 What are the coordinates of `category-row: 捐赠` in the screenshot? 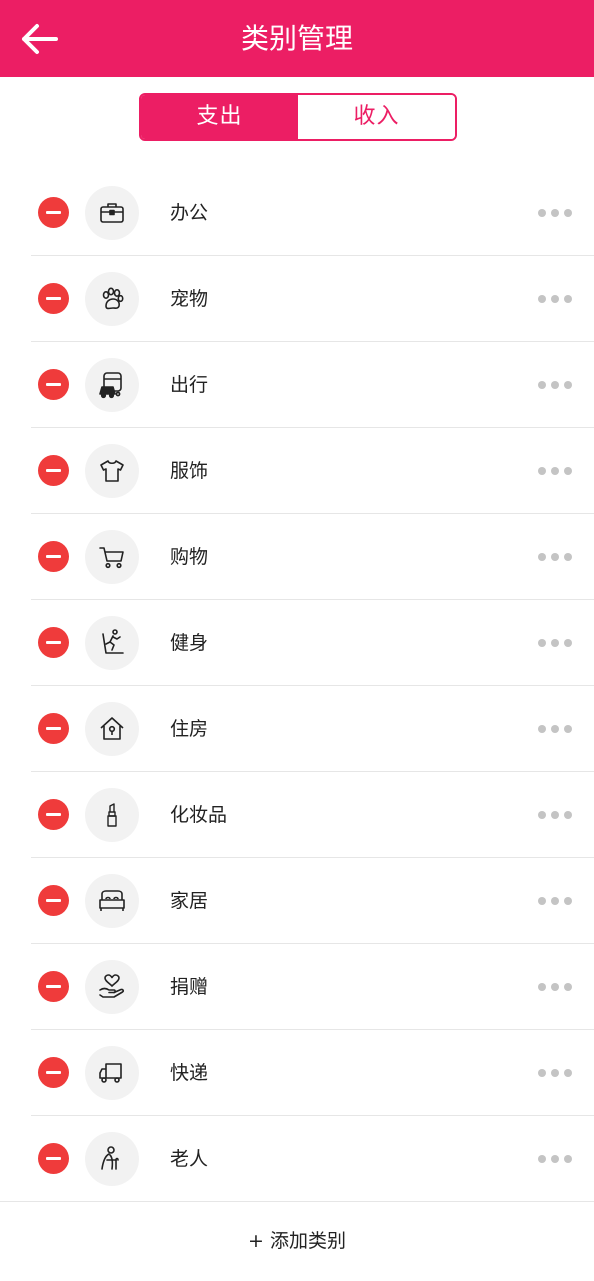 It's located at (297, 987).